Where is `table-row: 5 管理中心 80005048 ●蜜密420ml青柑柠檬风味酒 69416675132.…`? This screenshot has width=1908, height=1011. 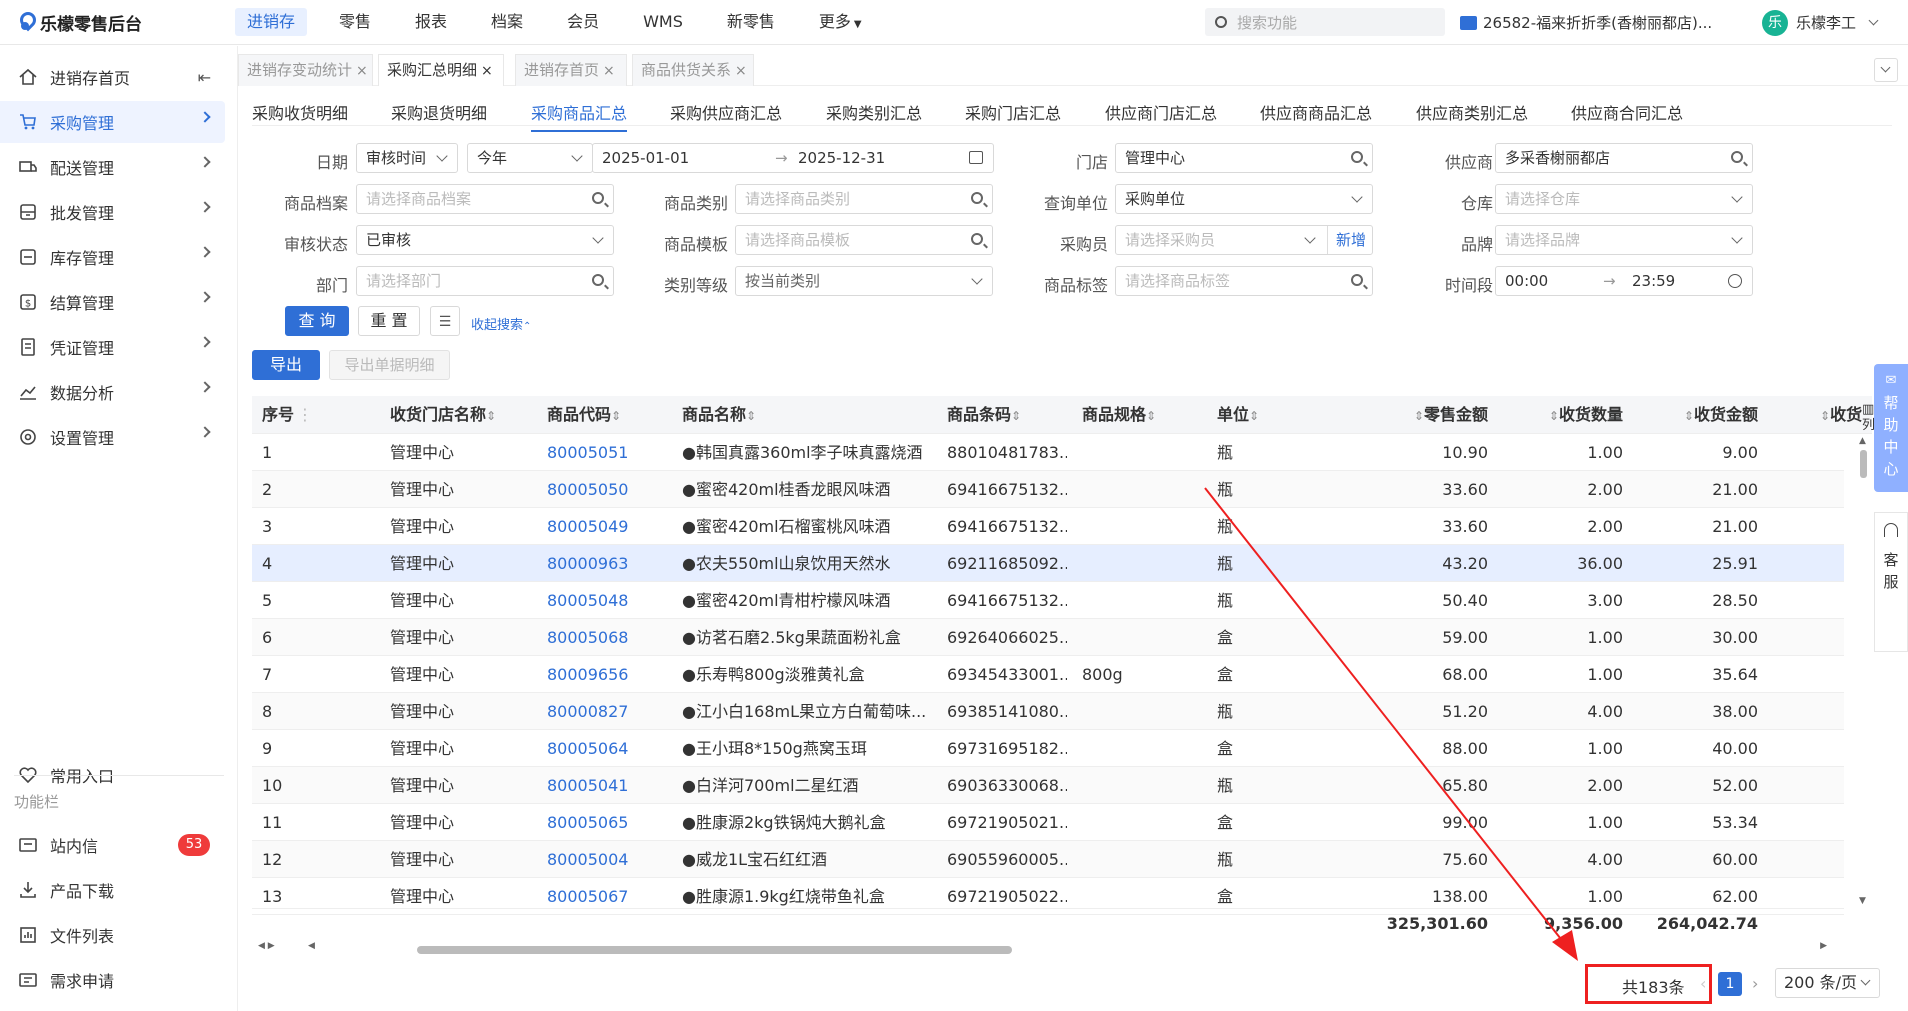
table-row: 5 管理中心 80005048 ●蜜密420ml青柑柠檬风味酒 69416675132.… is located at coordinates (1048, 600).